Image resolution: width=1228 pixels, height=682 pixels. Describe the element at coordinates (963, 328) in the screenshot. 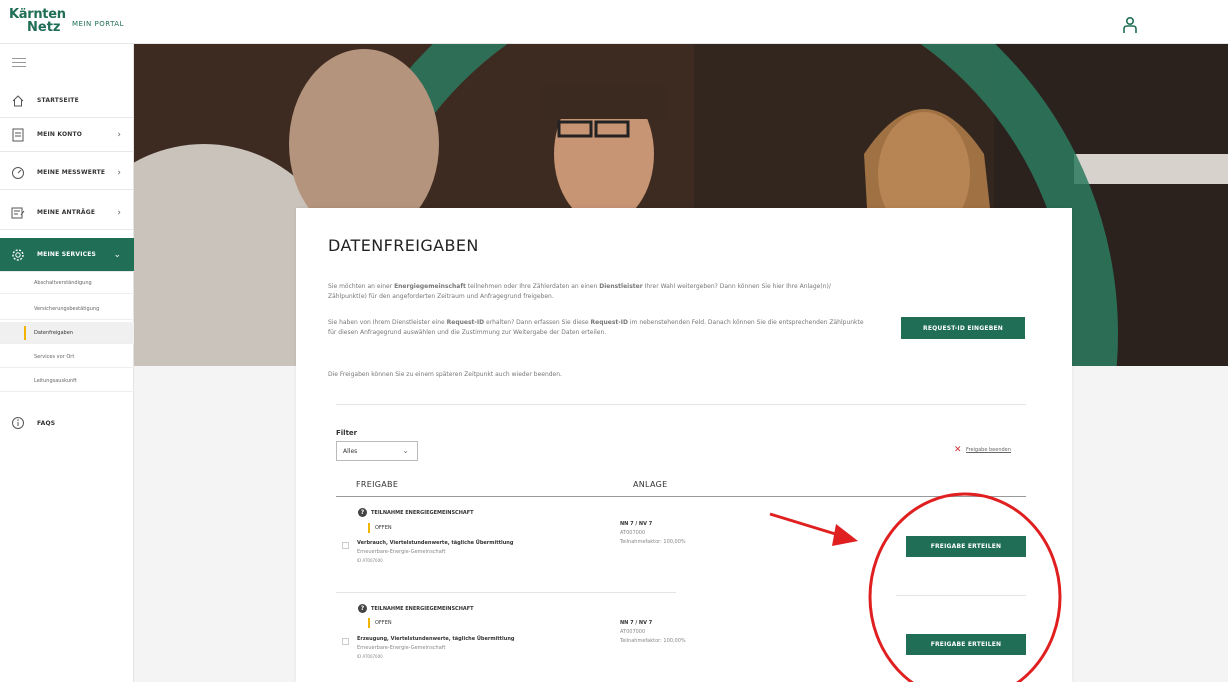

I see `request-id-button: REQUEST-ID EINGEBEN` at that location.